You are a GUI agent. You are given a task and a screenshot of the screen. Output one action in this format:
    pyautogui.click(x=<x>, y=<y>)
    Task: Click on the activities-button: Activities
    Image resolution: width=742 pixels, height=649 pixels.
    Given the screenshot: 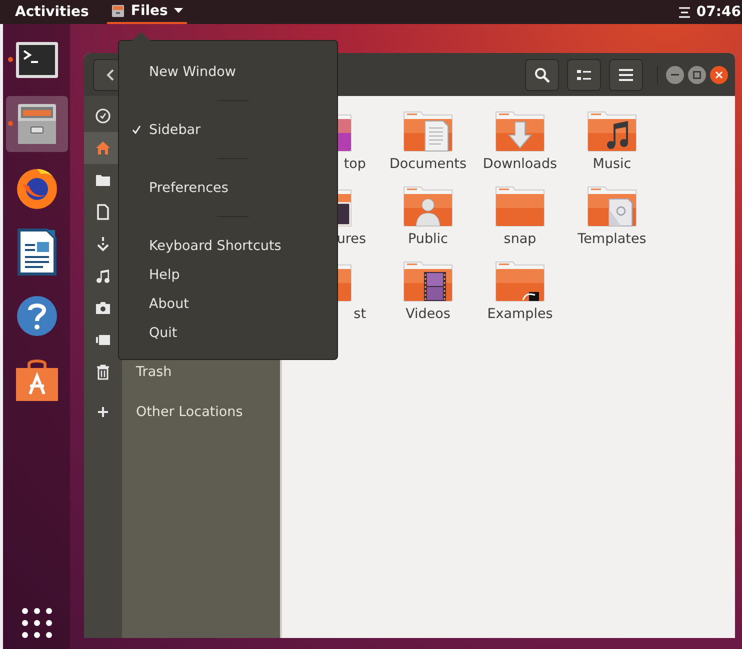 What is the action you would take?
    pyautogui.click(x=52, y=12)
    